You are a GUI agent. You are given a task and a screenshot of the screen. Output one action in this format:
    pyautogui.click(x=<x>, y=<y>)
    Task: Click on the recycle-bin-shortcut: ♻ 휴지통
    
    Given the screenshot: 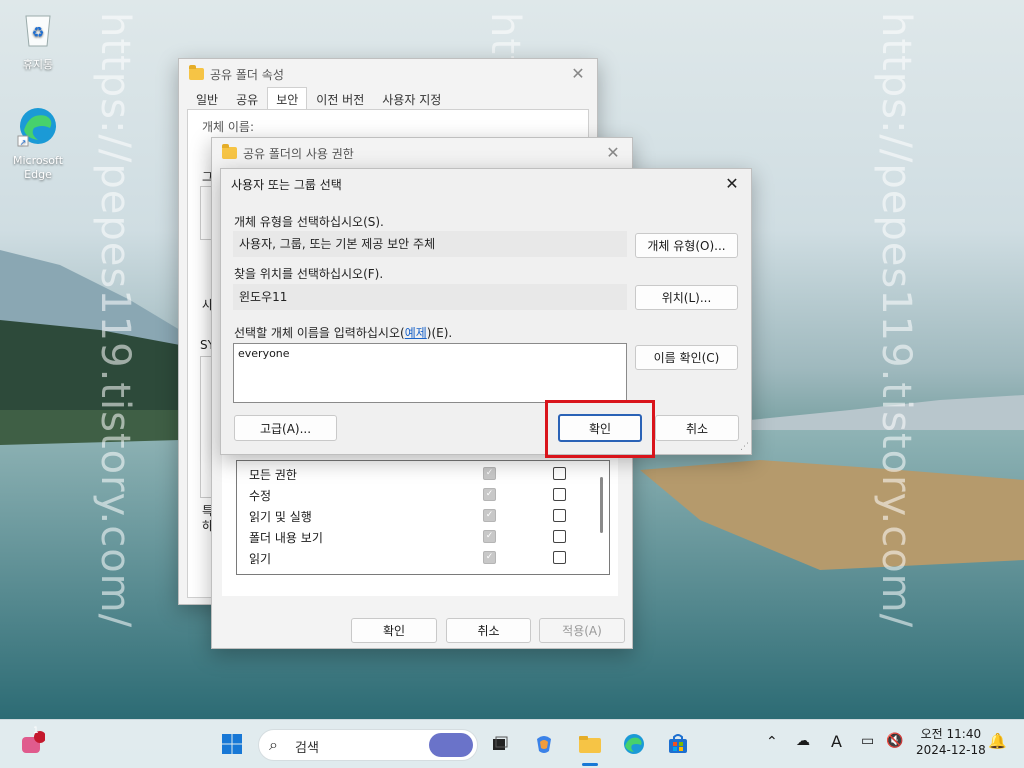 What is the action you would take?
    pyautogui.click(x=38, y=39)
    